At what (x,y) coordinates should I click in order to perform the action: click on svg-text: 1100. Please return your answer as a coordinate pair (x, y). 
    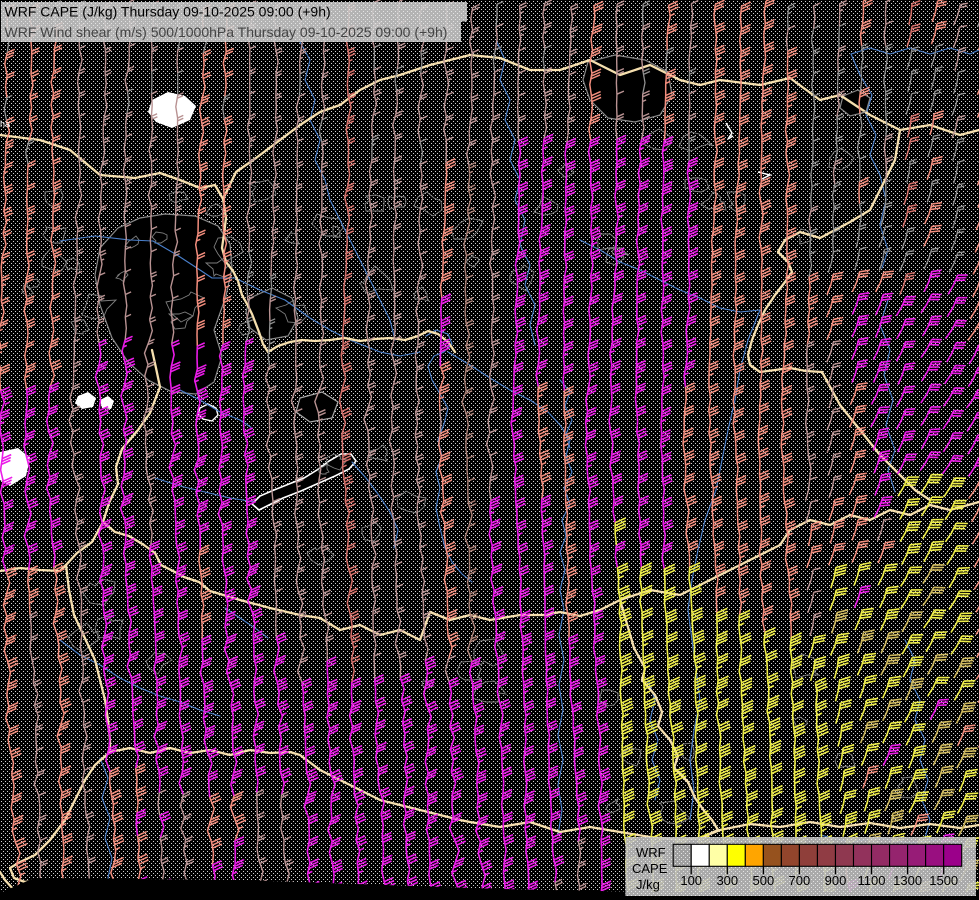
    Looking at the image, I should click on (872, 880).